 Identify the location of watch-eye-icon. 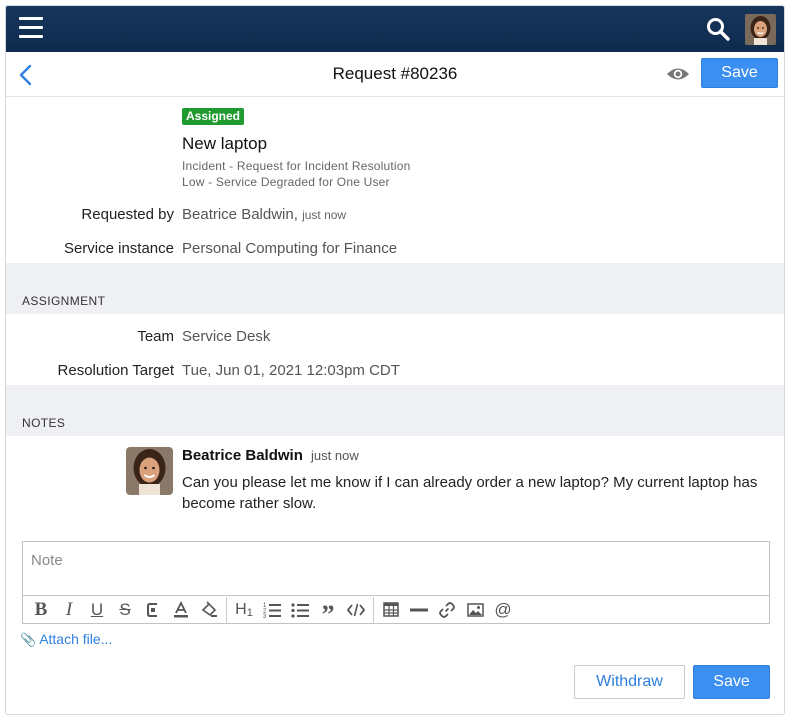
(678, 74).